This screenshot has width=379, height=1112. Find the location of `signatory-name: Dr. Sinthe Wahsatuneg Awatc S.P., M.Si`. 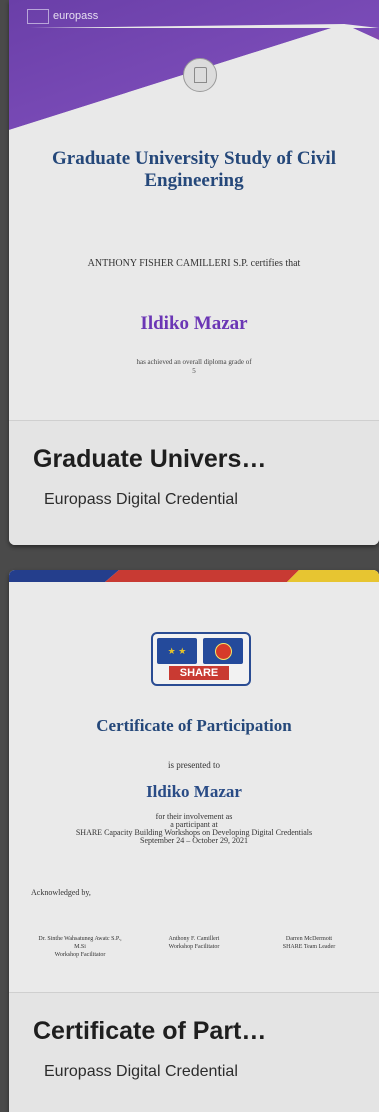

signatory-name: Dr. Sinthe Wahsatuneg Awatc S.P., M.Si is located at coordinates (80, 943).